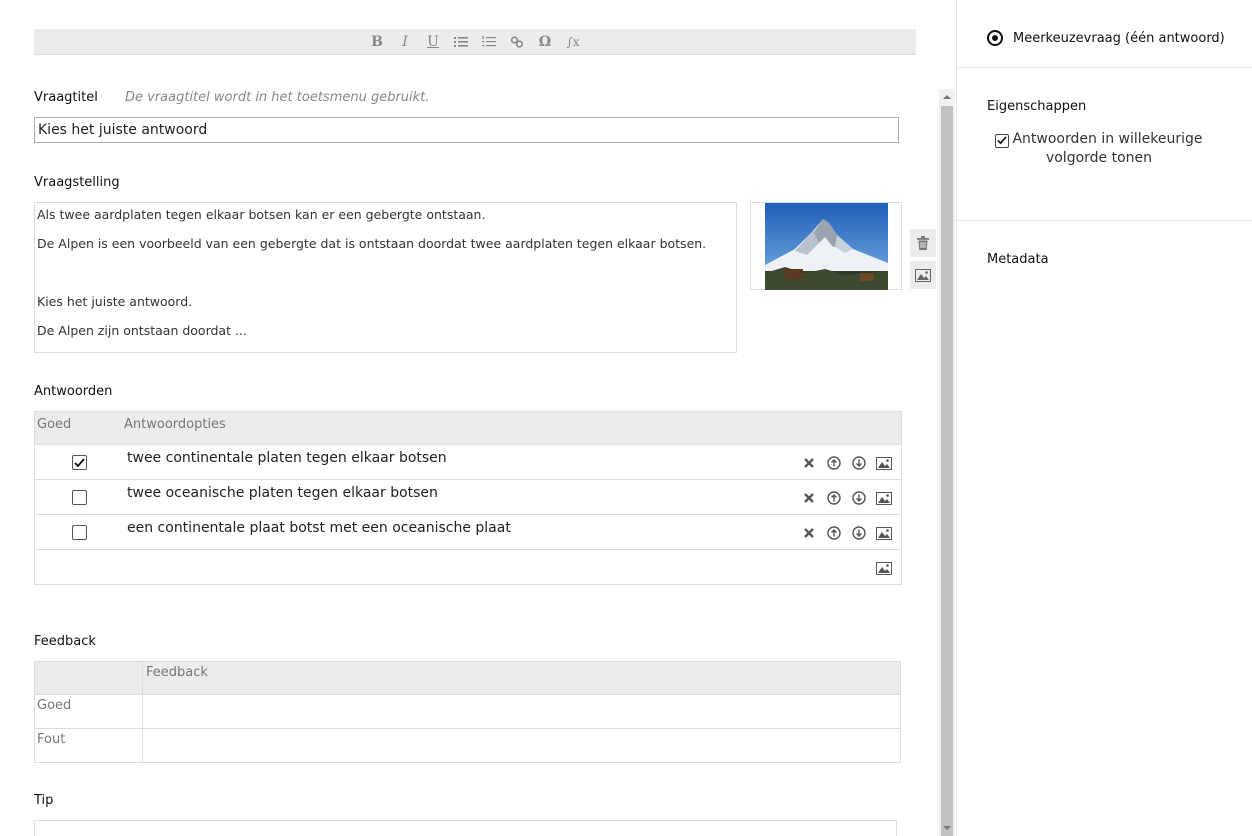 The width and height of the screenshot is (1252, 836). I want to click on answers-label: Antwoorden, so click(73, 391).